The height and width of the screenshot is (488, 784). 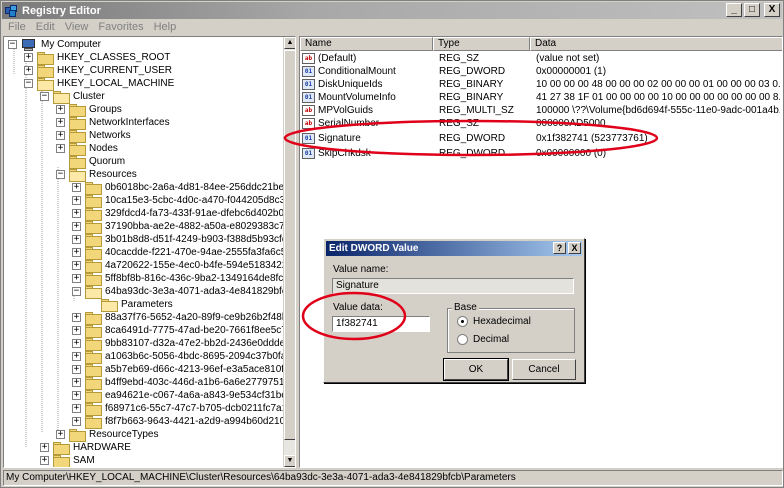 I want to click on tree-scrollbar: ▲ ▼, so click(x=289, y=252).